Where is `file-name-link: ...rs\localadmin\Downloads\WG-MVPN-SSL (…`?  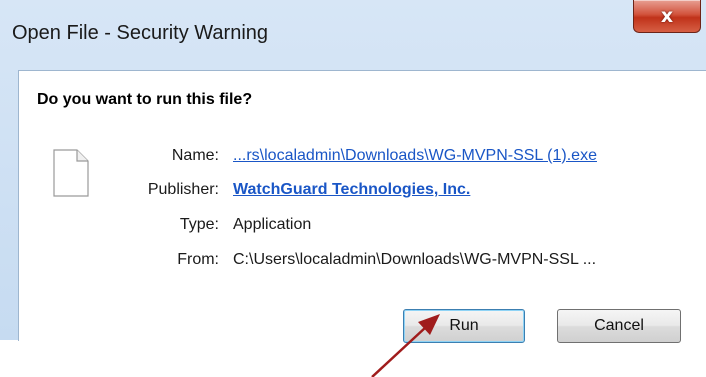
file-name-link: ...rs\localadmin\Downloads\WG-MVPN-SSL (… is located at coordinates (415, 156).